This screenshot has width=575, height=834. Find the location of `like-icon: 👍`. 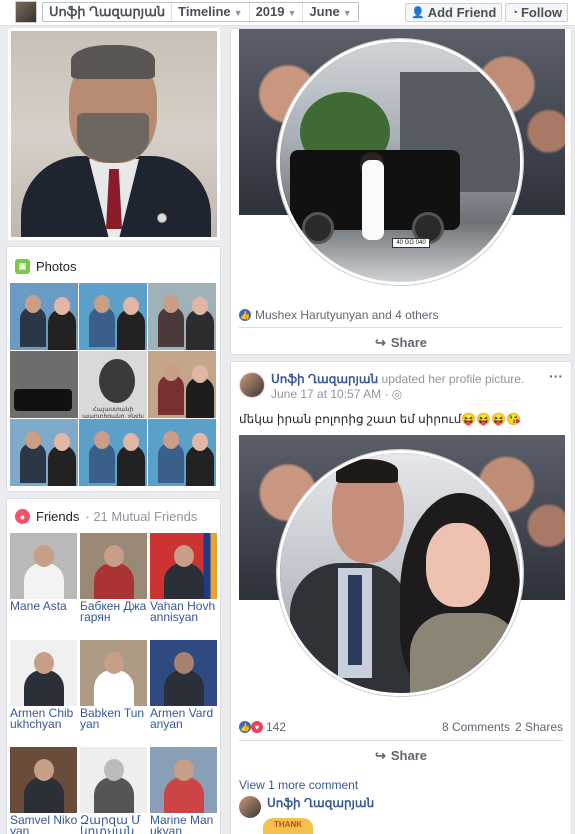

like-icon: 👍 is located at coordinates (245, 727).